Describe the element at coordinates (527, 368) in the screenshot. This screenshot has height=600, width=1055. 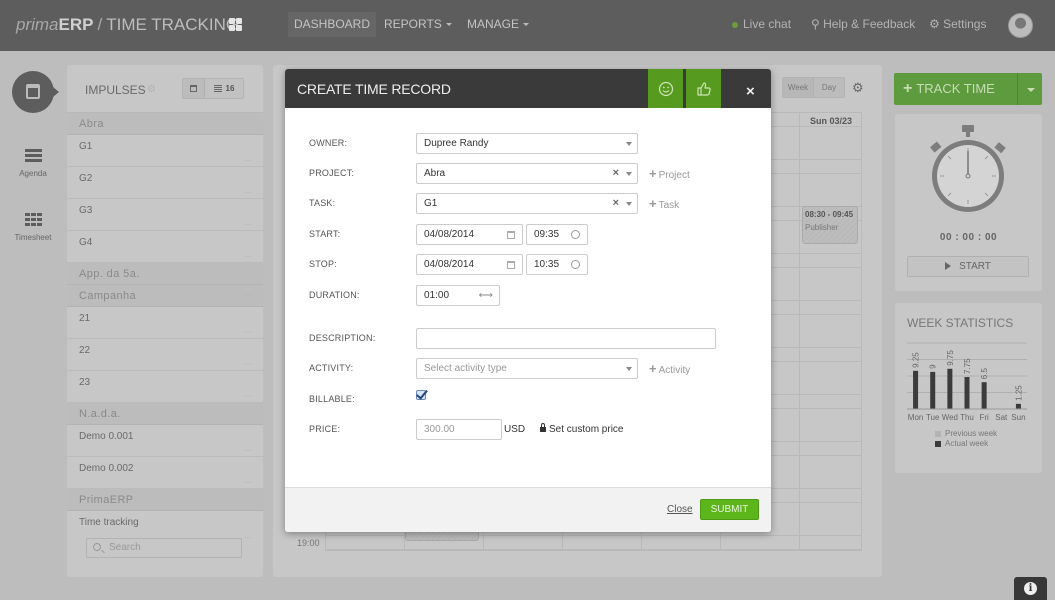
I see `activity-select: Select activity type` at that location.